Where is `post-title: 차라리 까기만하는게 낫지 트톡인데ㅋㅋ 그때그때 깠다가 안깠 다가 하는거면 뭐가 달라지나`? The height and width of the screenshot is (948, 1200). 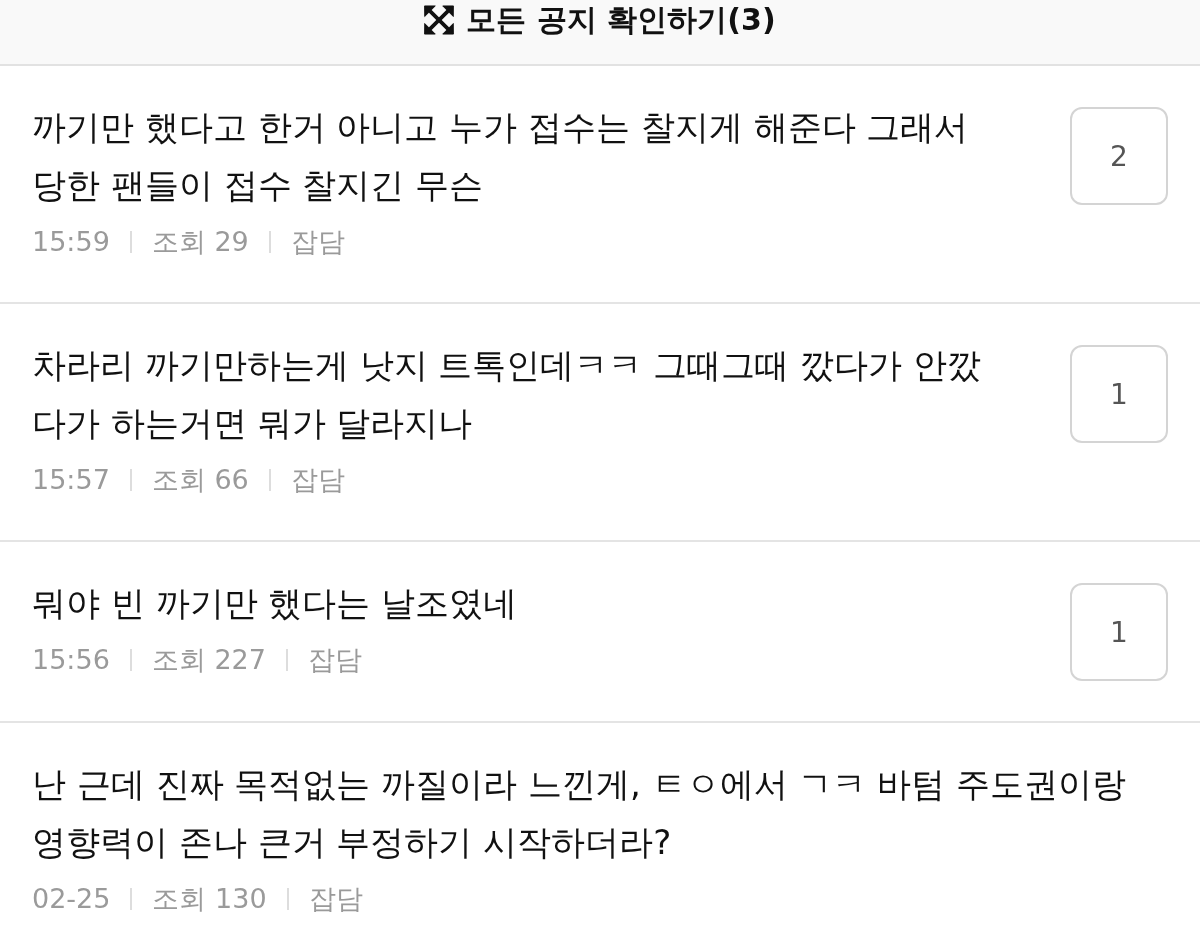 post-title: 차라리 까기만하는게 낫지 트톡인데ㅋㅋ 그때그때 깠다가 안깠 다가 하는거면 뭐가 달라지나 is located at coordinates (551, 394).